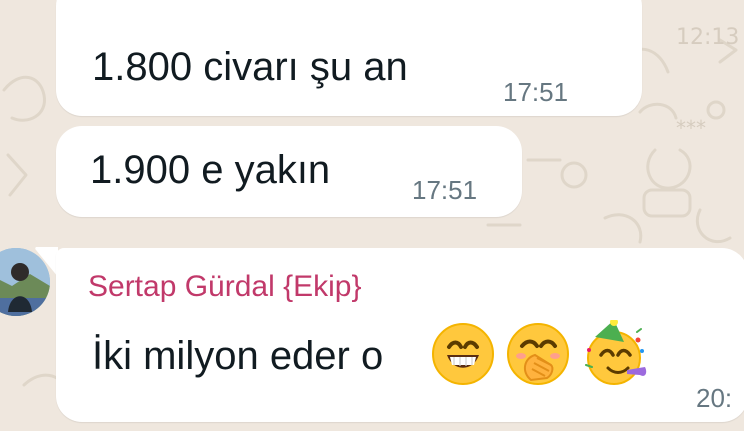 Image resolution: width=744 pixels, height=431 pixels. I want to click on message-timestamp: 20:, so click(714, 398).